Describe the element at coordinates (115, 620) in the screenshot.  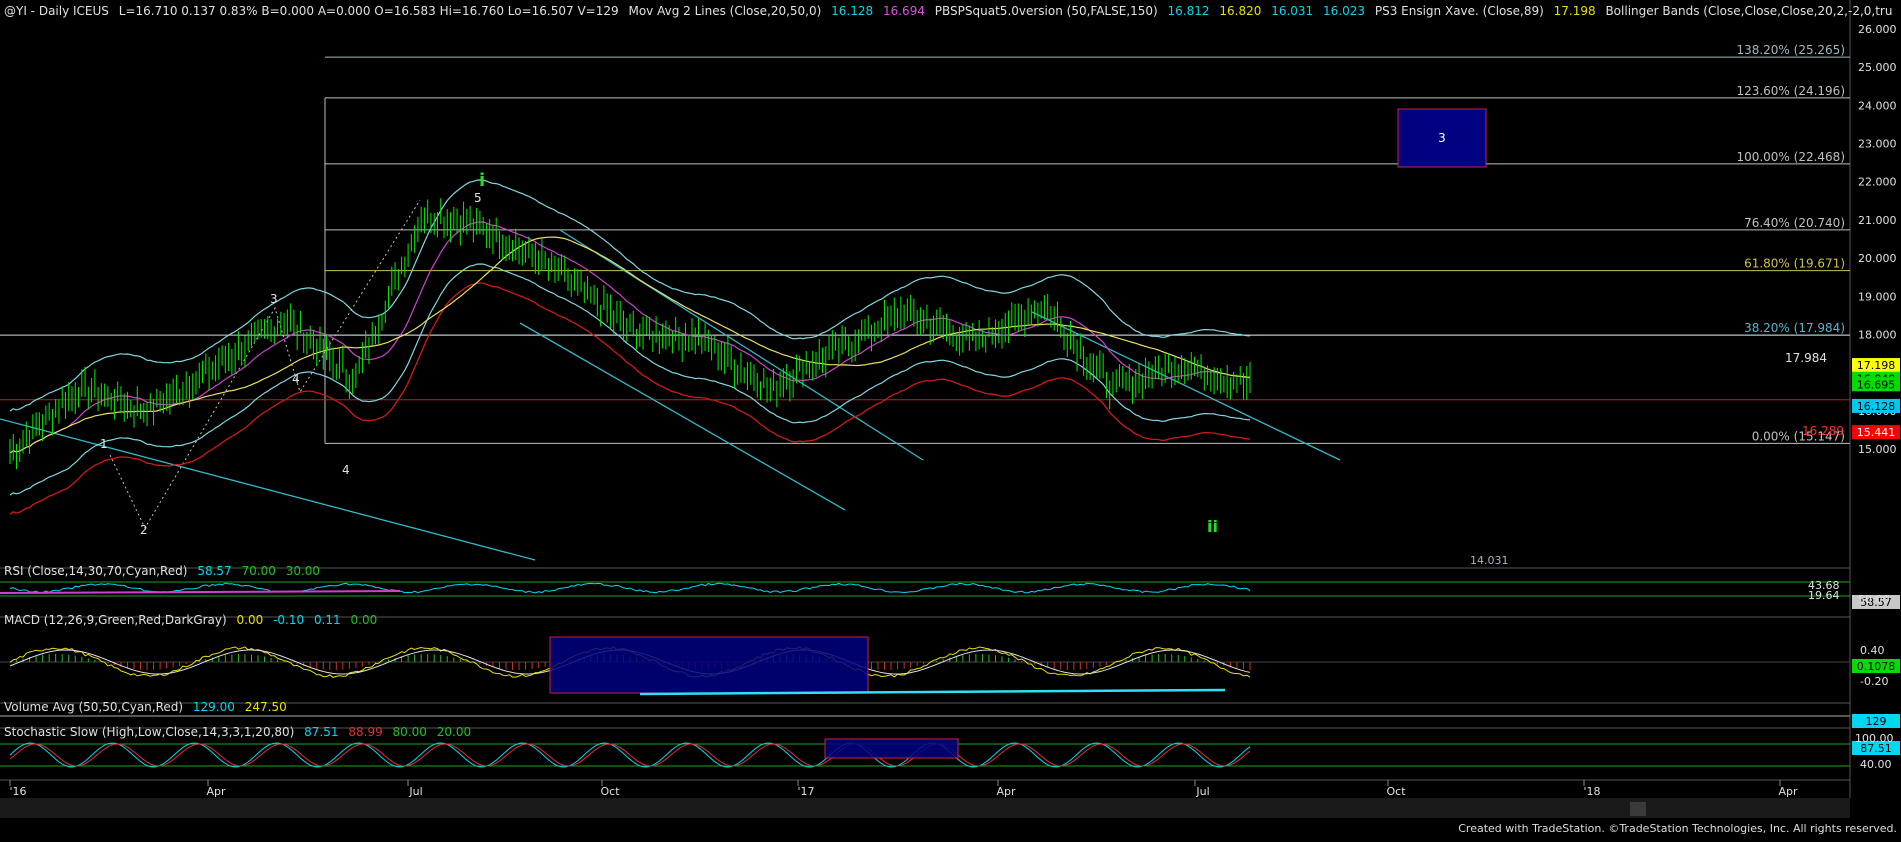
I see `macd-label: MACD (12,26,9,Green,Red,DarkGray)` at that location.